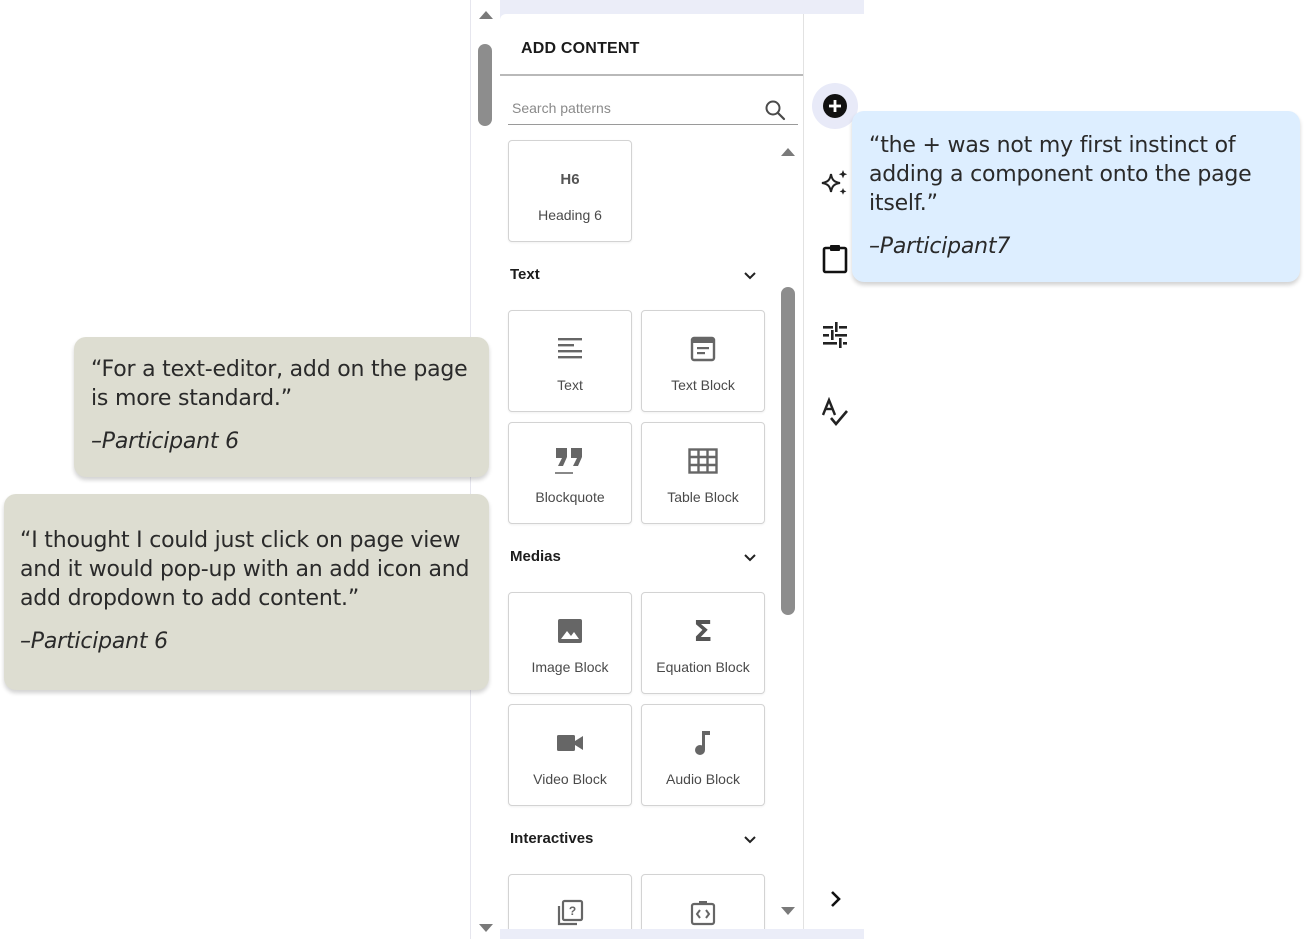 The height and width of the screenshot is (939, 1304). Describe the element at coordinates (703, 497) in the screenshot. I see `tile-label: Table Block` at that location.